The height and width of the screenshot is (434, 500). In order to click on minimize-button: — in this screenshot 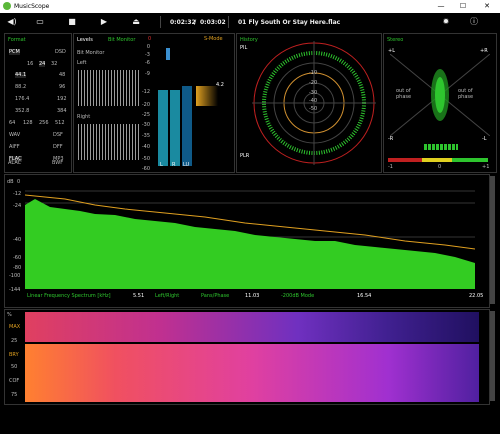, I will do `click(441, 6)`.